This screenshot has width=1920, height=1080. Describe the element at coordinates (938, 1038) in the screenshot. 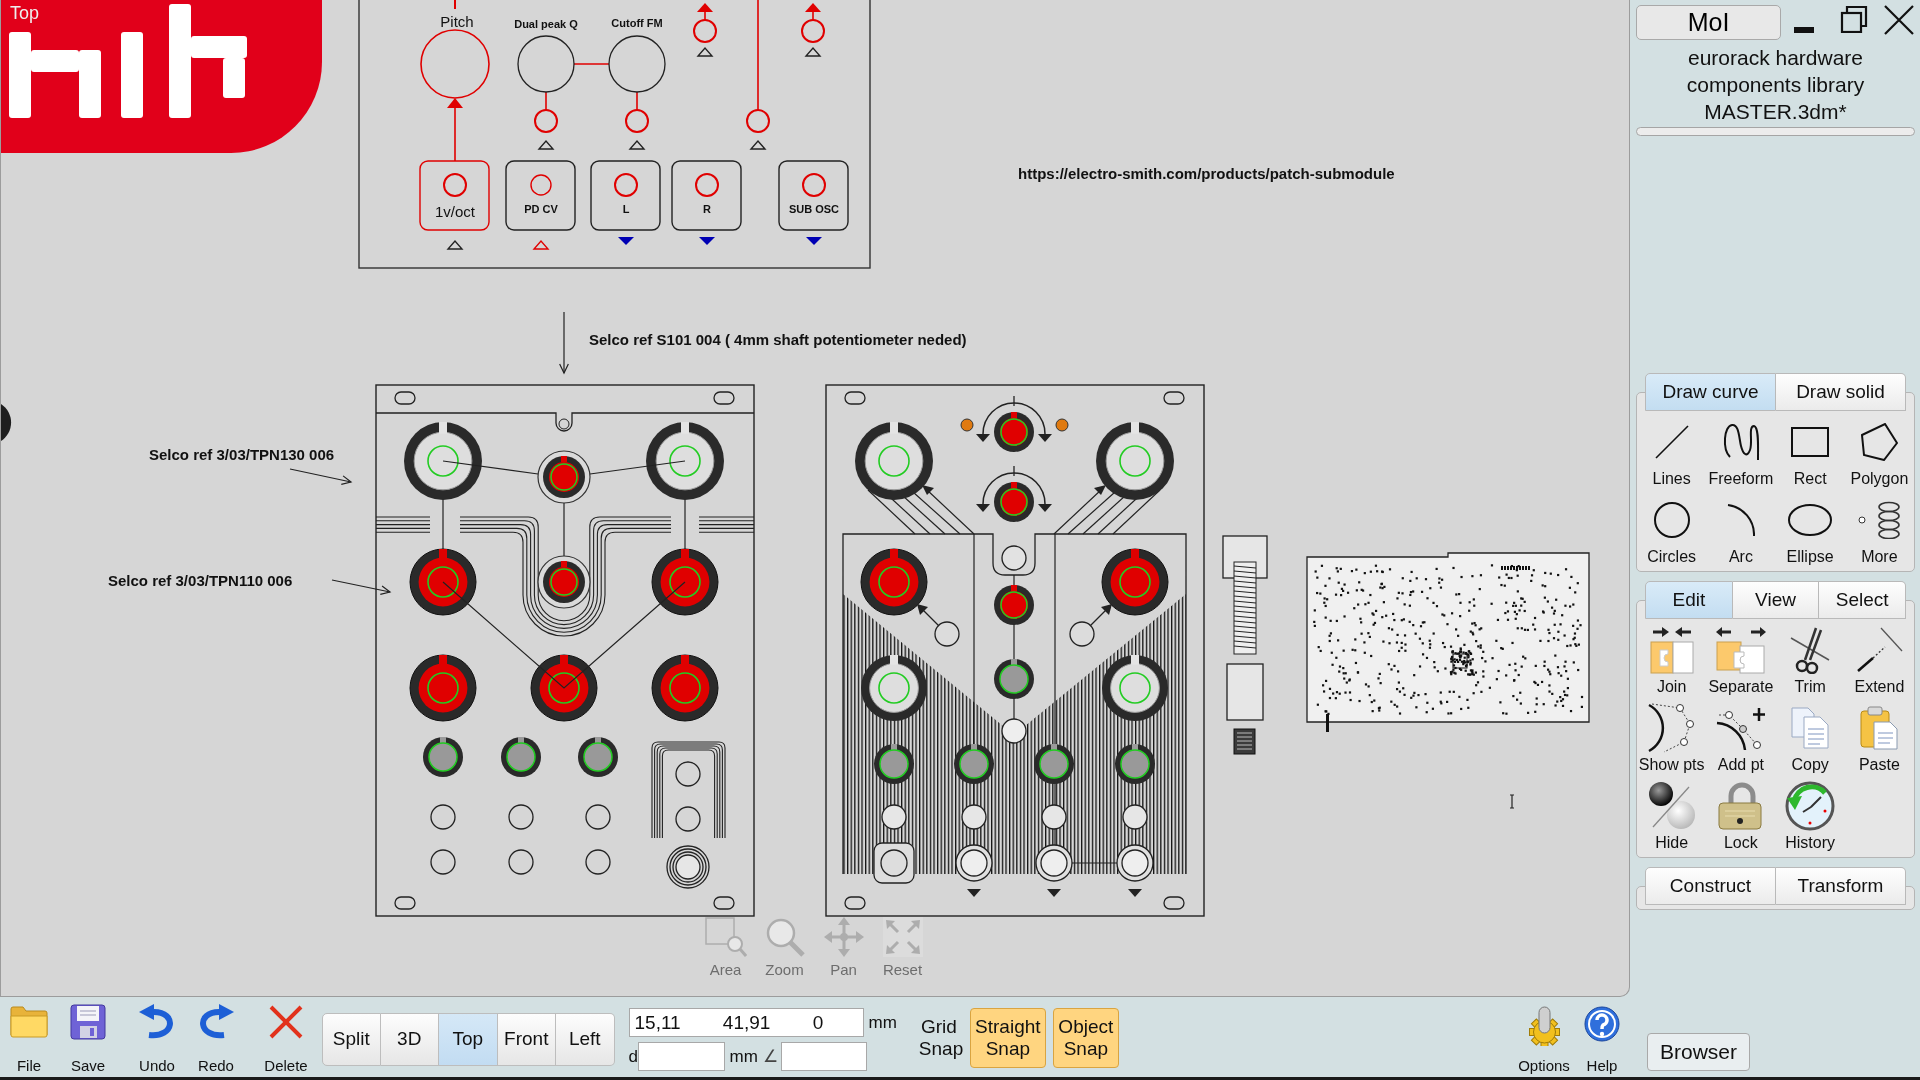

I see `snap-toggle: Grid Snap` at that location.